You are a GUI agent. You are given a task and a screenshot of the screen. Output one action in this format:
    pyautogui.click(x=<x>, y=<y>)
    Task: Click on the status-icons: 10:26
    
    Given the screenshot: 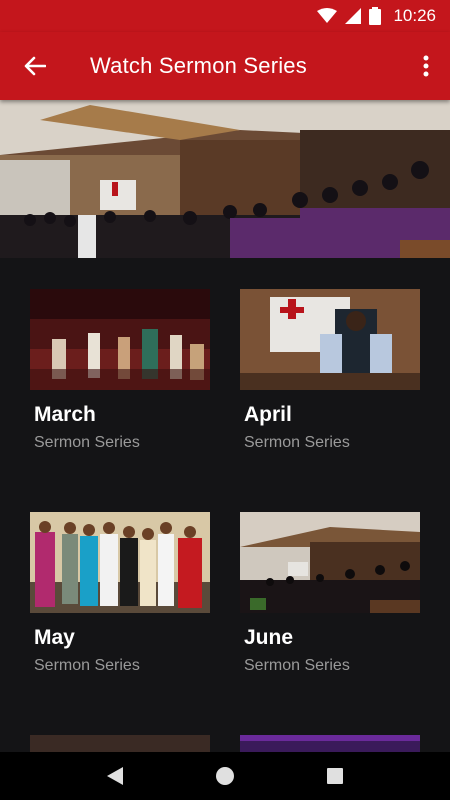 What is the action you would take?
    pyautogui.click(x=376, y=16)
    